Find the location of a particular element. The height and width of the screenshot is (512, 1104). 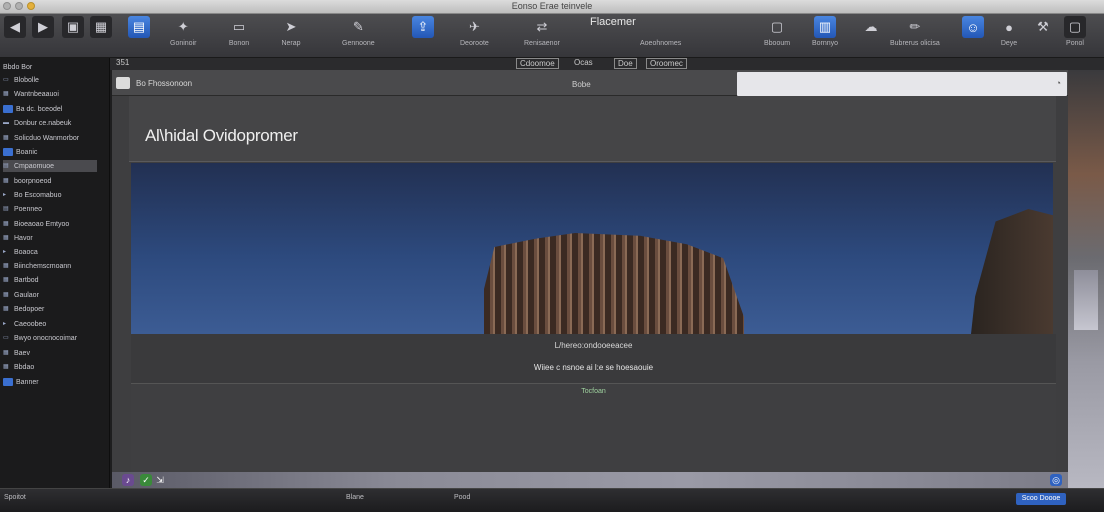

toolbar-bornnyo: ▥ Bornnyo is located at coordinates (825, 31).